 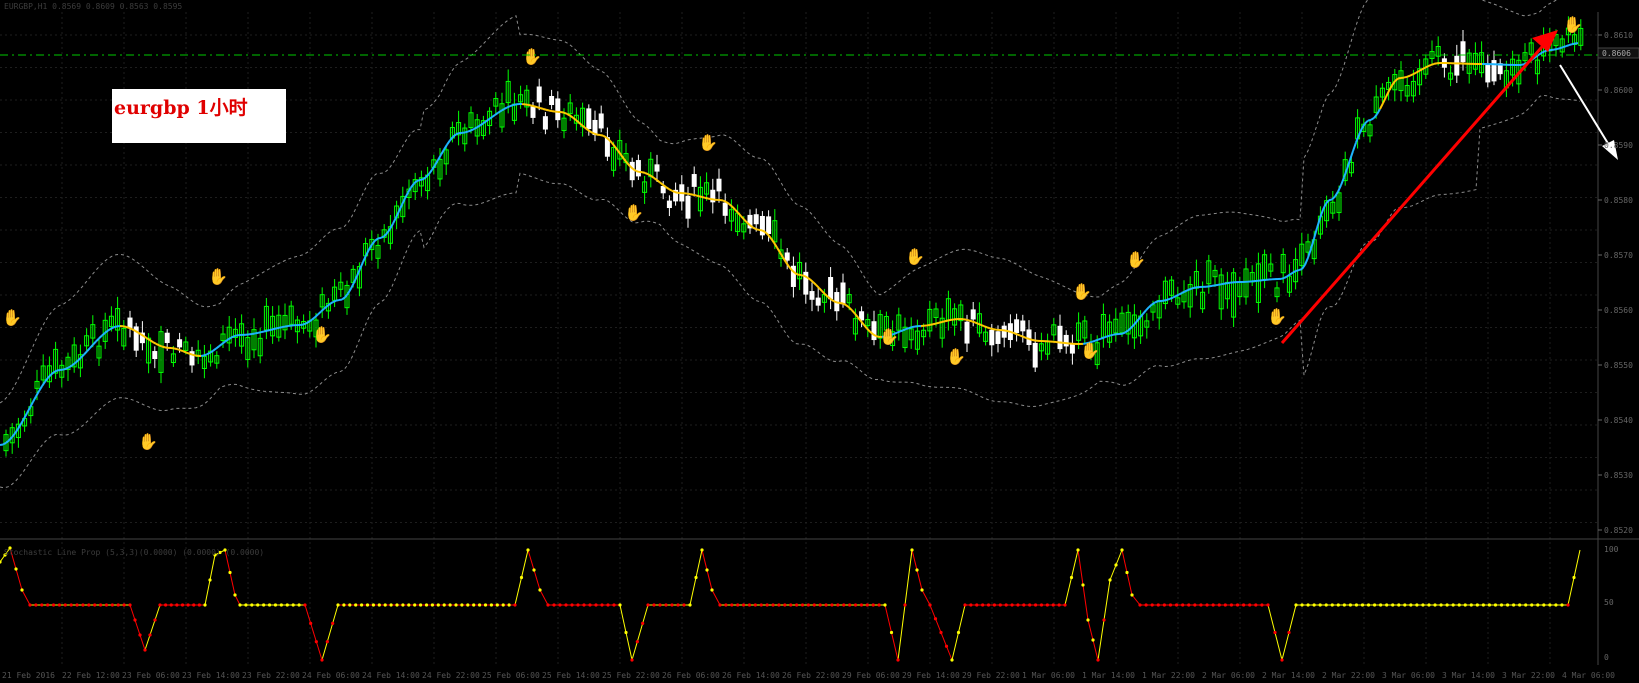 I want to click on buy-signal-icon: ✋, so click(x=322, y=334).